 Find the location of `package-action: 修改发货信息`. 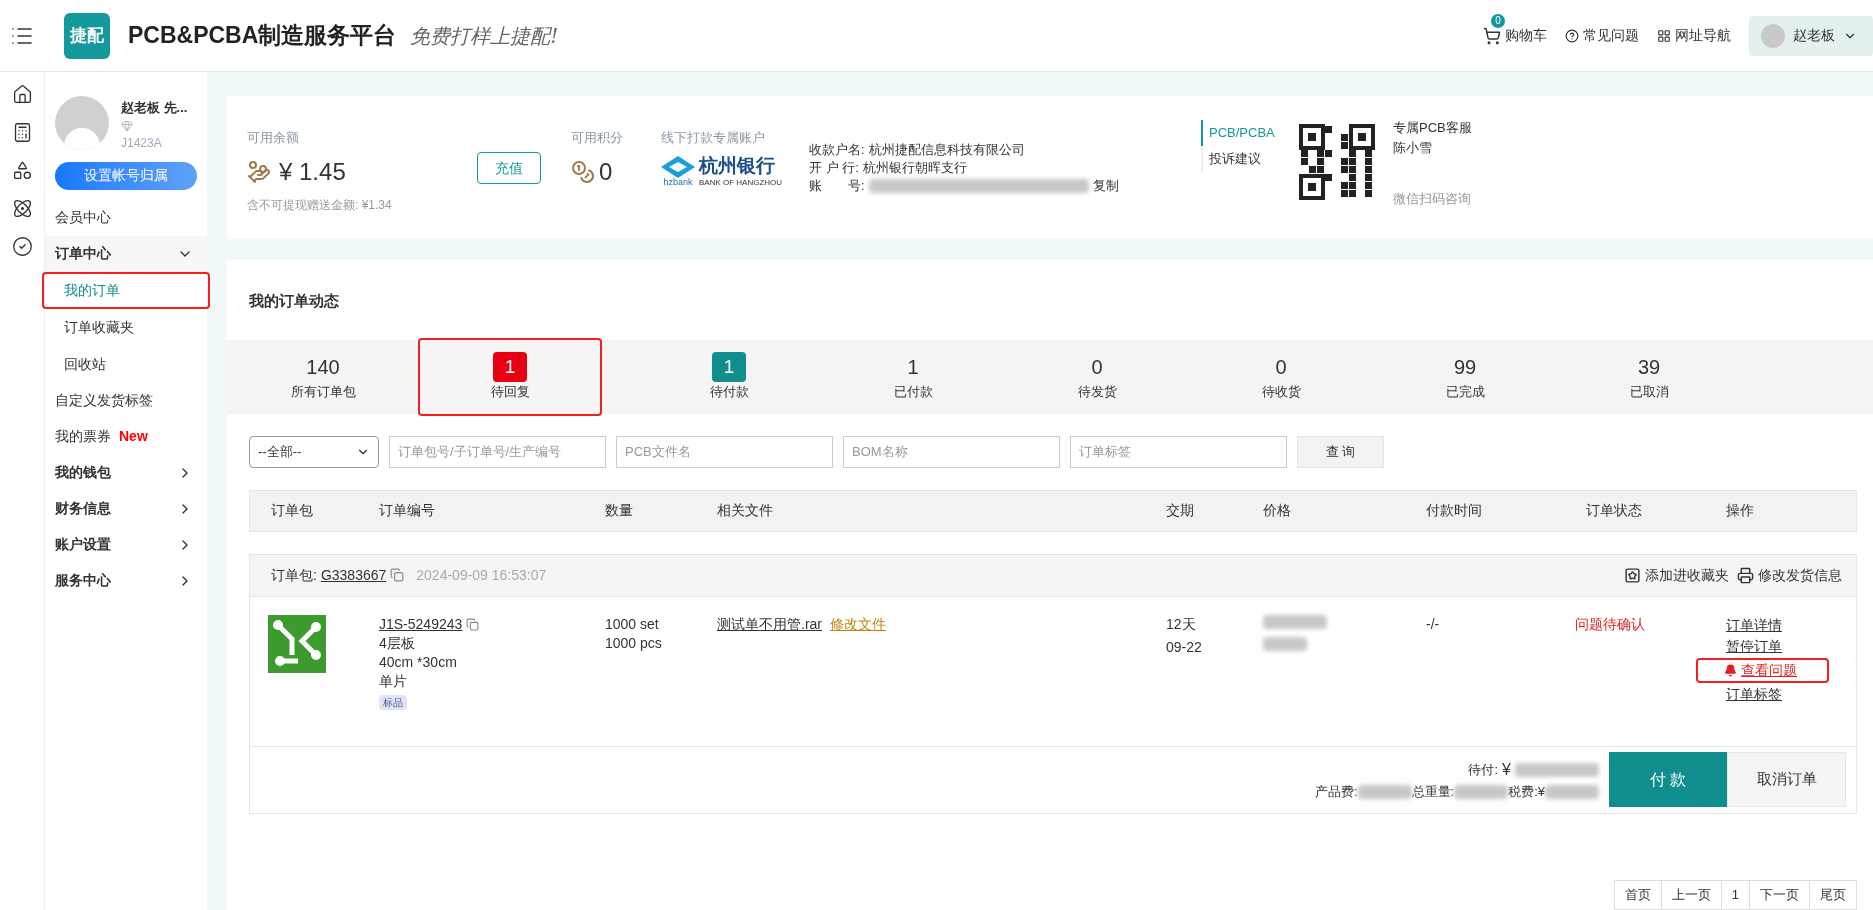

package-action: 修改发货信息 is located at coordinates (1789, 575).